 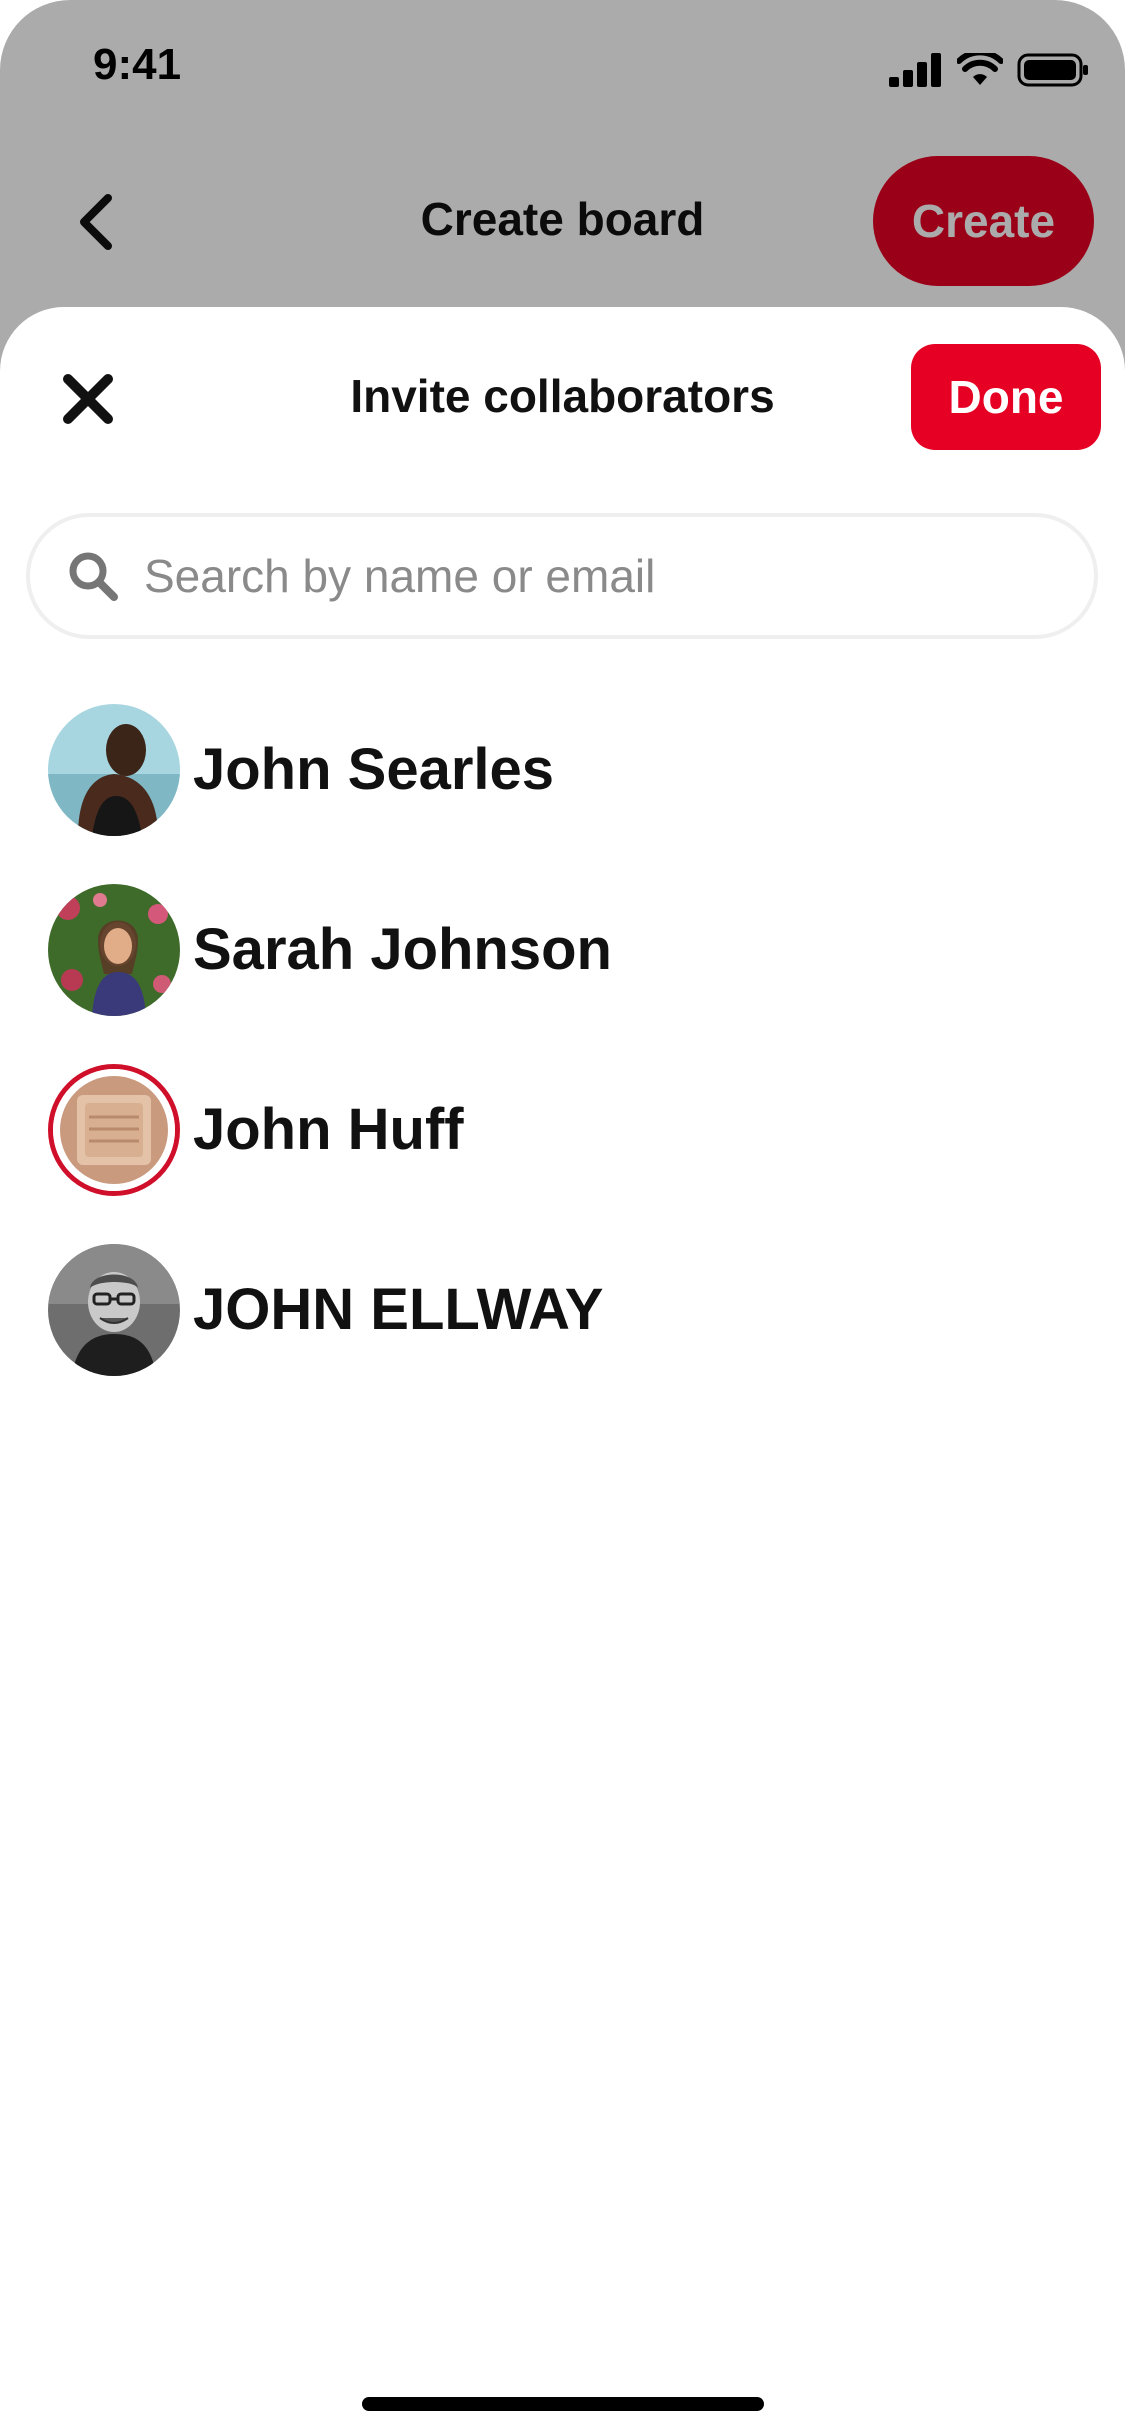 I want to click on list-item: JOHN ELLWAY, so click(x=562, y=1310).